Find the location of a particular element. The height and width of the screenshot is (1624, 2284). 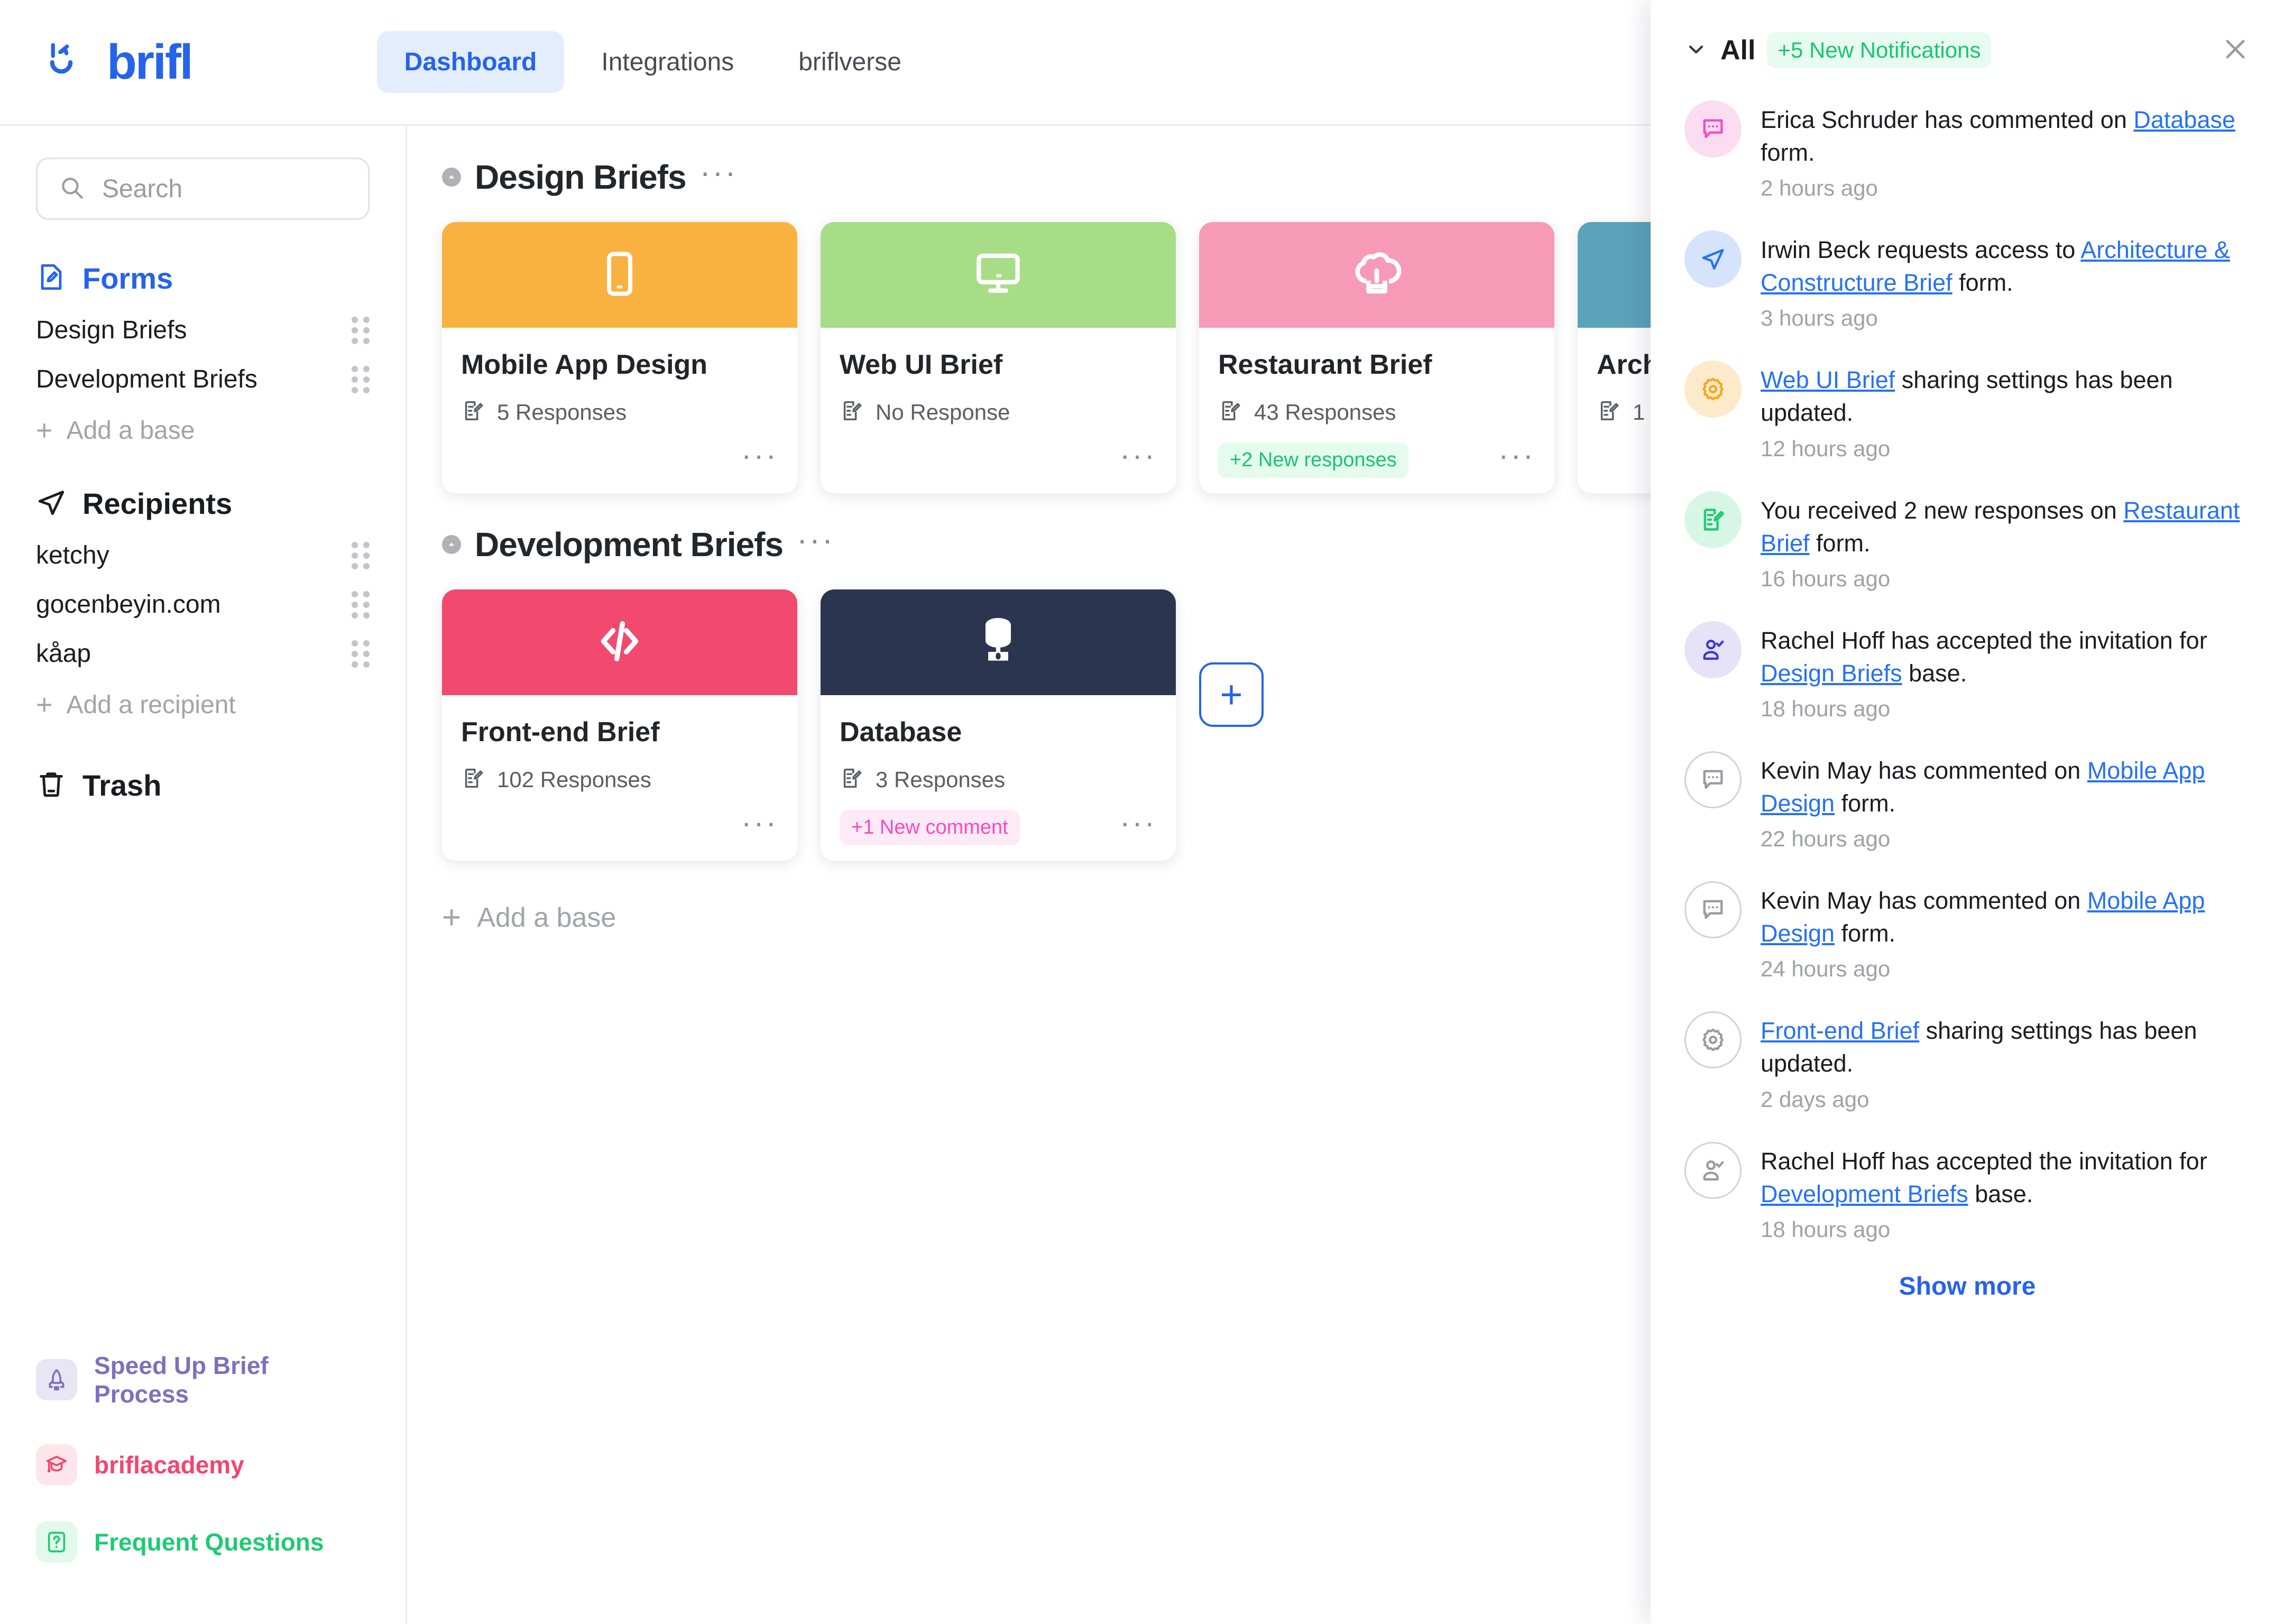

card-cover is located at coordinates (1376, 275).